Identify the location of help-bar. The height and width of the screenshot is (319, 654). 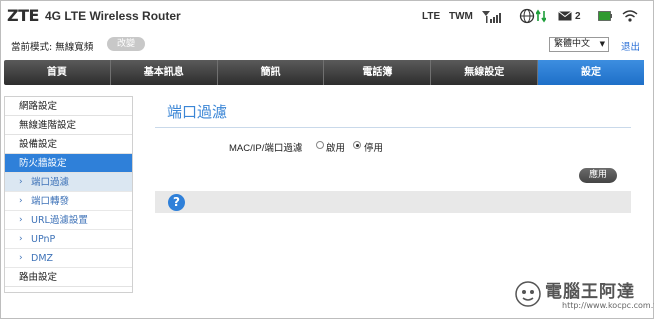
(393, 202).